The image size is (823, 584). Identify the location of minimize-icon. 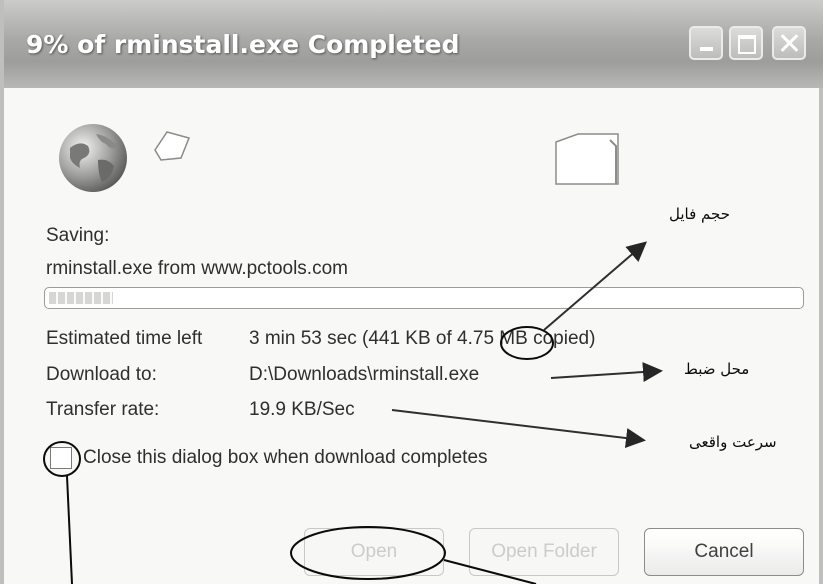
(706, 43).